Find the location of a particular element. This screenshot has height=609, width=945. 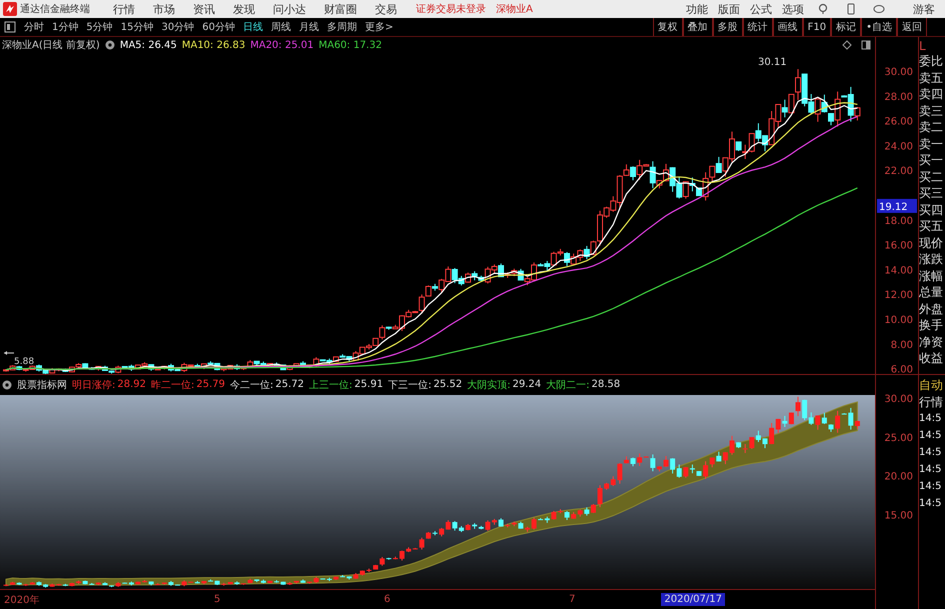

period-tab: 日线 is located at coordinates (252, 27).